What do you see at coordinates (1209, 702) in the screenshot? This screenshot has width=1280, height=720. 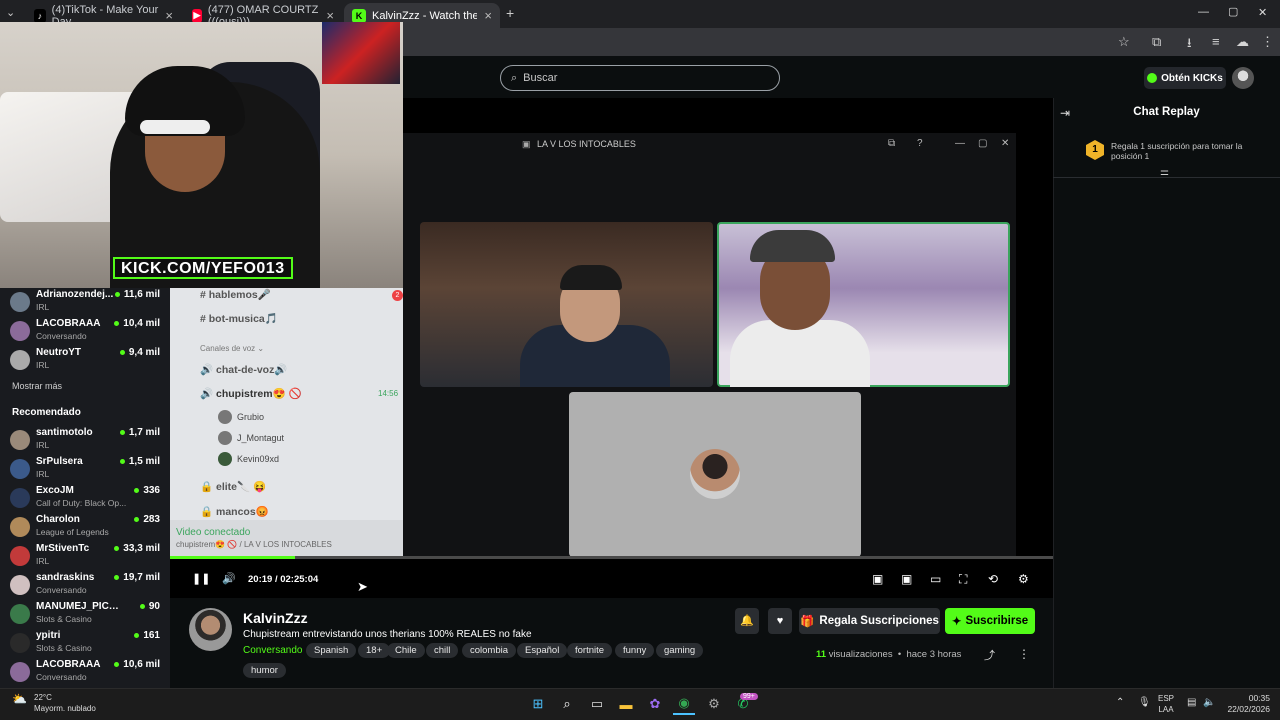 I see `volume-icon: 🔈` at bounding box center [1209, 702].